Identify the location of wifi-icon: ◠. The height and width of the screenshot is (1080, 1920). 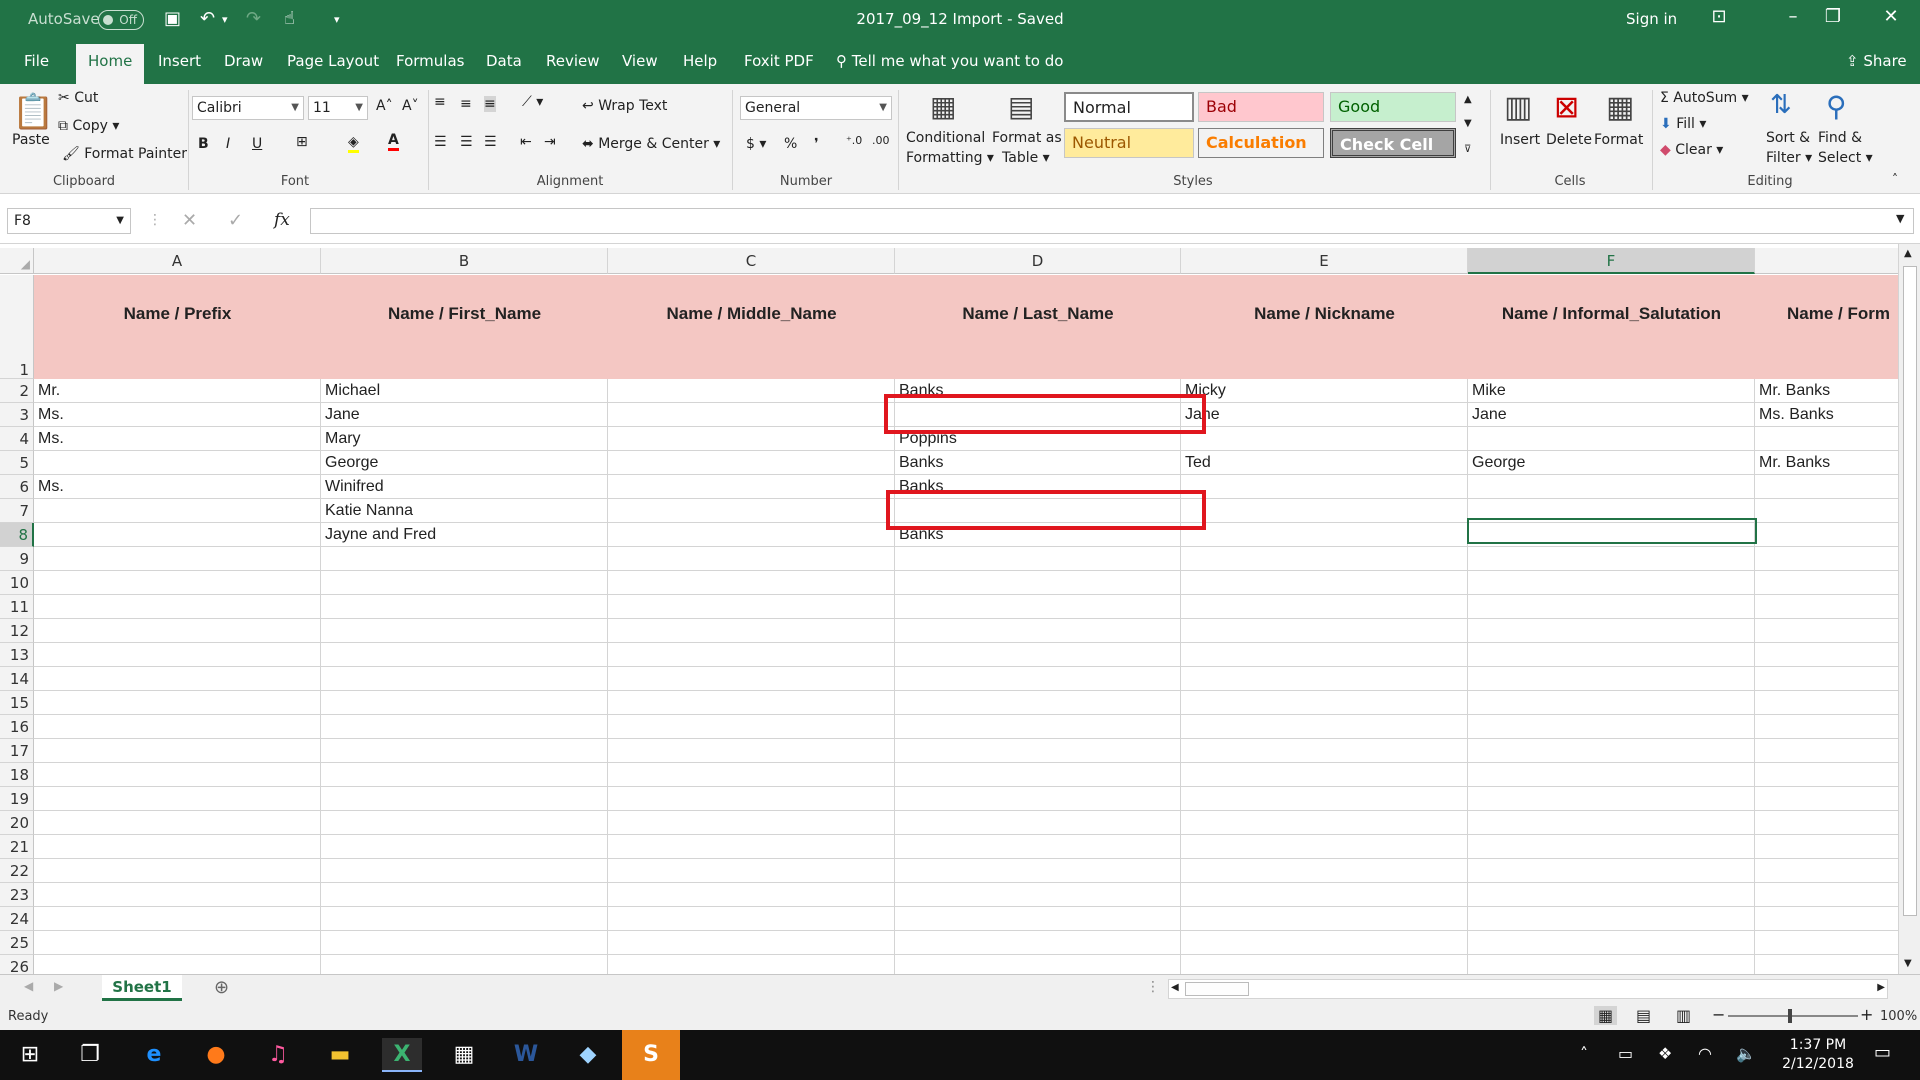
(1705, 1053).